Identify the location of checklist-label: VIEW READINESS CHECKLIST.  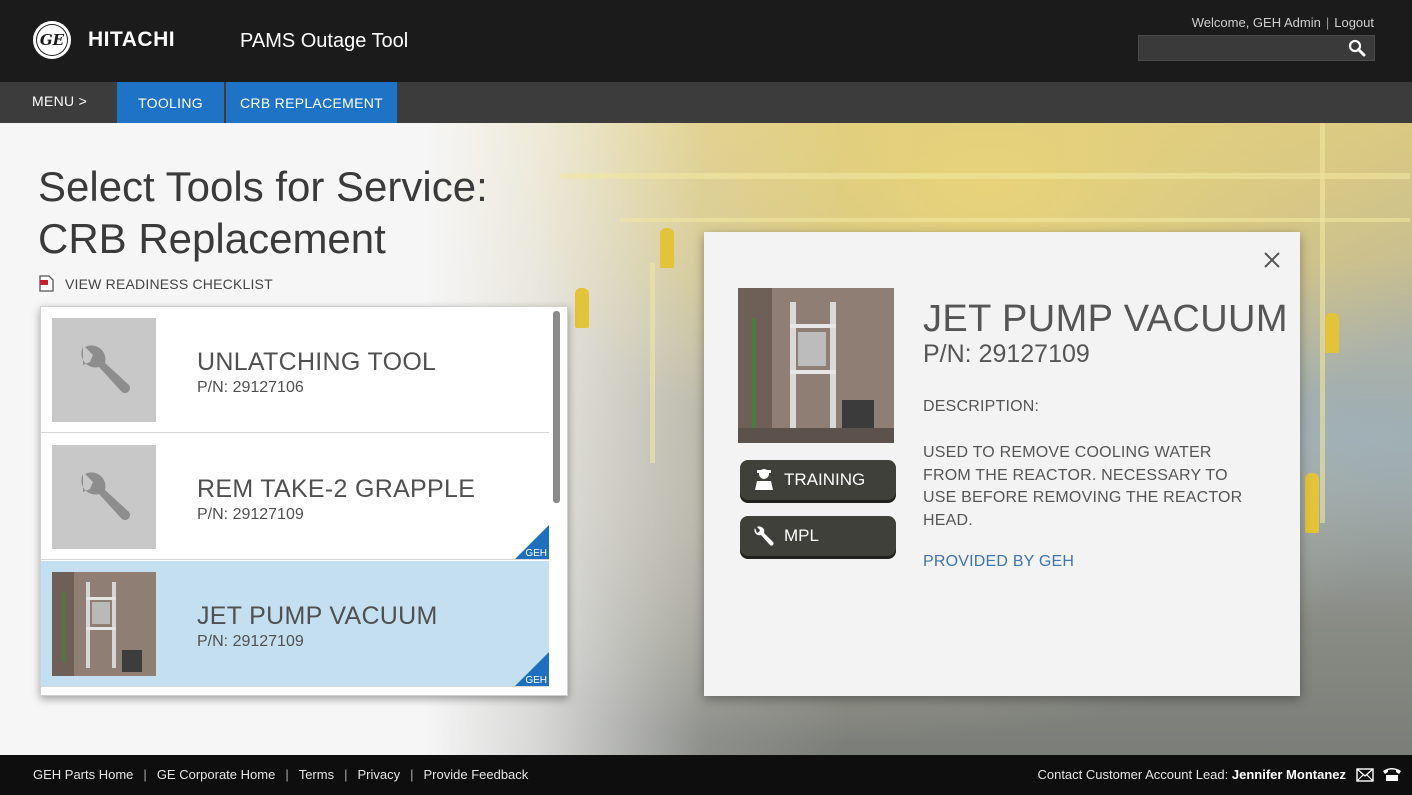
(169, 284).